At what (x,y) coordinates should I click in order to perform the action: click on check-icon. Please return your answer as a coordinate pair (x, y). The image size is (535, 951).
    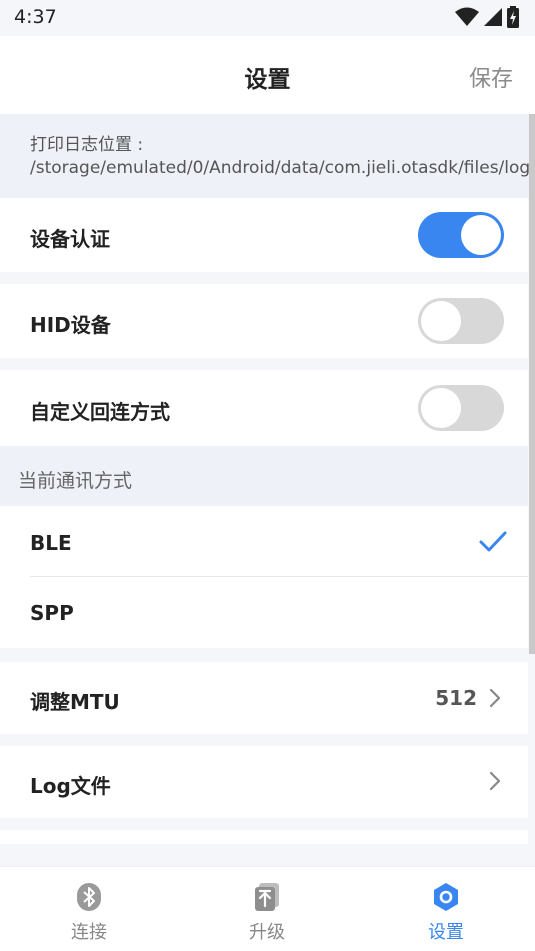
    Looking at the image, I should click on (493, 541).